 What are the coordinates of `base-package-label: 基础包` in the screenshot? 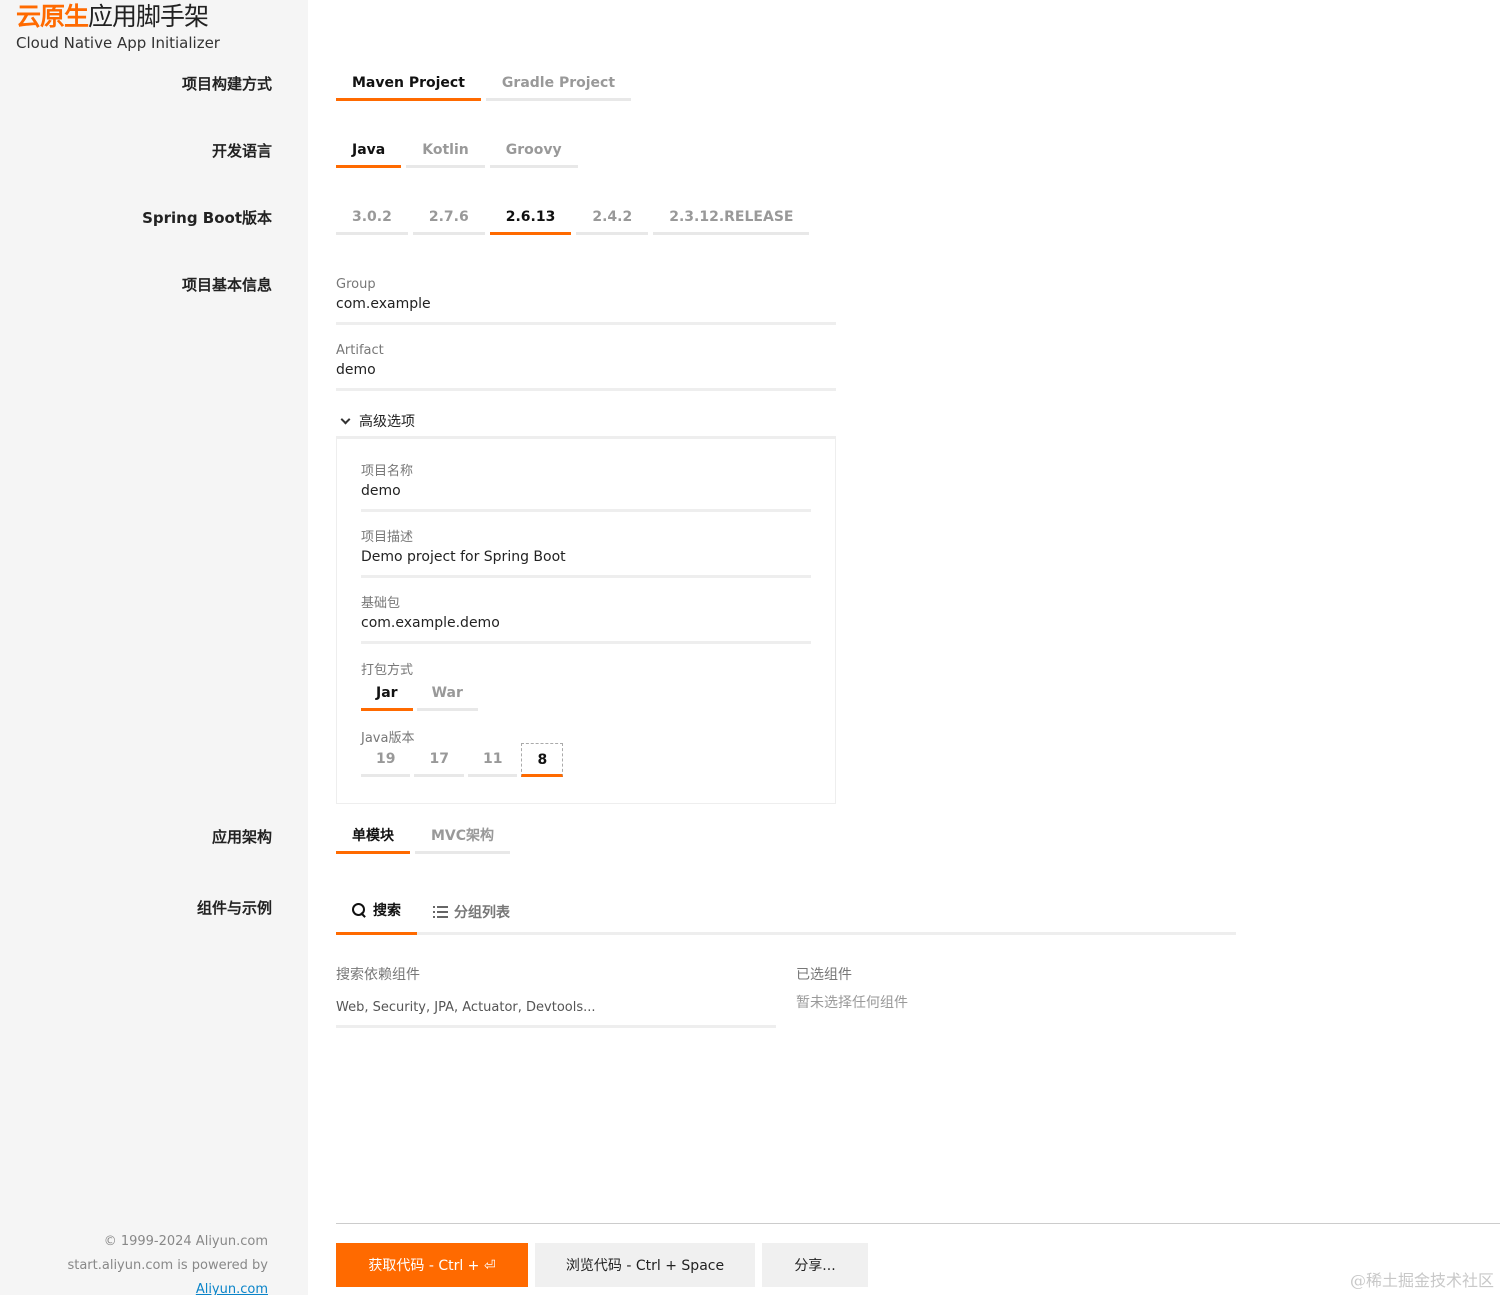 It's located at (381, 603).